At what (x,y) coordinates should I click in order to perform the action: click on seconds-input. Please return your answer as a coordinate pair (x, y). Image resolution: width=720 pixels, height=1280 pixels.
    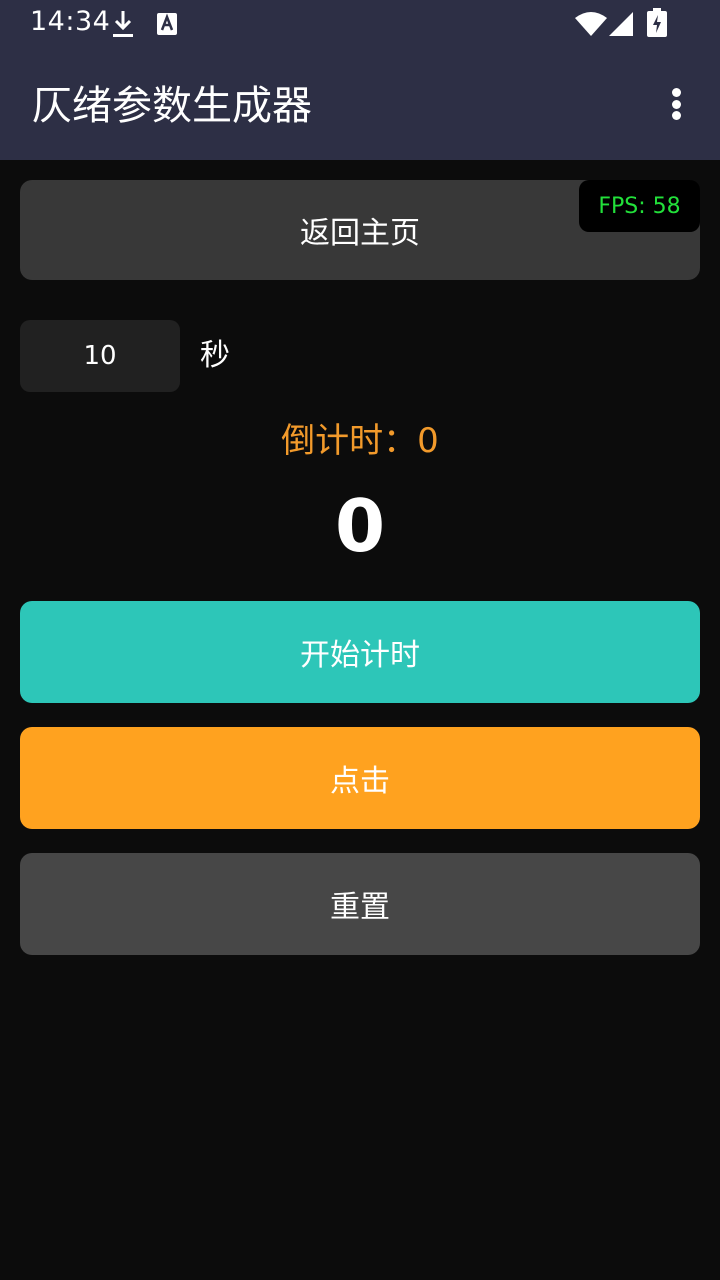
    Looking at the image, I should click on (100, 356).